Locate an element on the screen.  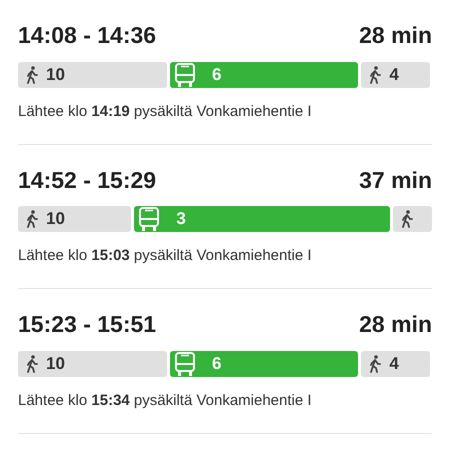
departure-info: Lähtee klo 15:03 pysäkiltä Vonkamiehentie I is located at coordinates (165, 255).